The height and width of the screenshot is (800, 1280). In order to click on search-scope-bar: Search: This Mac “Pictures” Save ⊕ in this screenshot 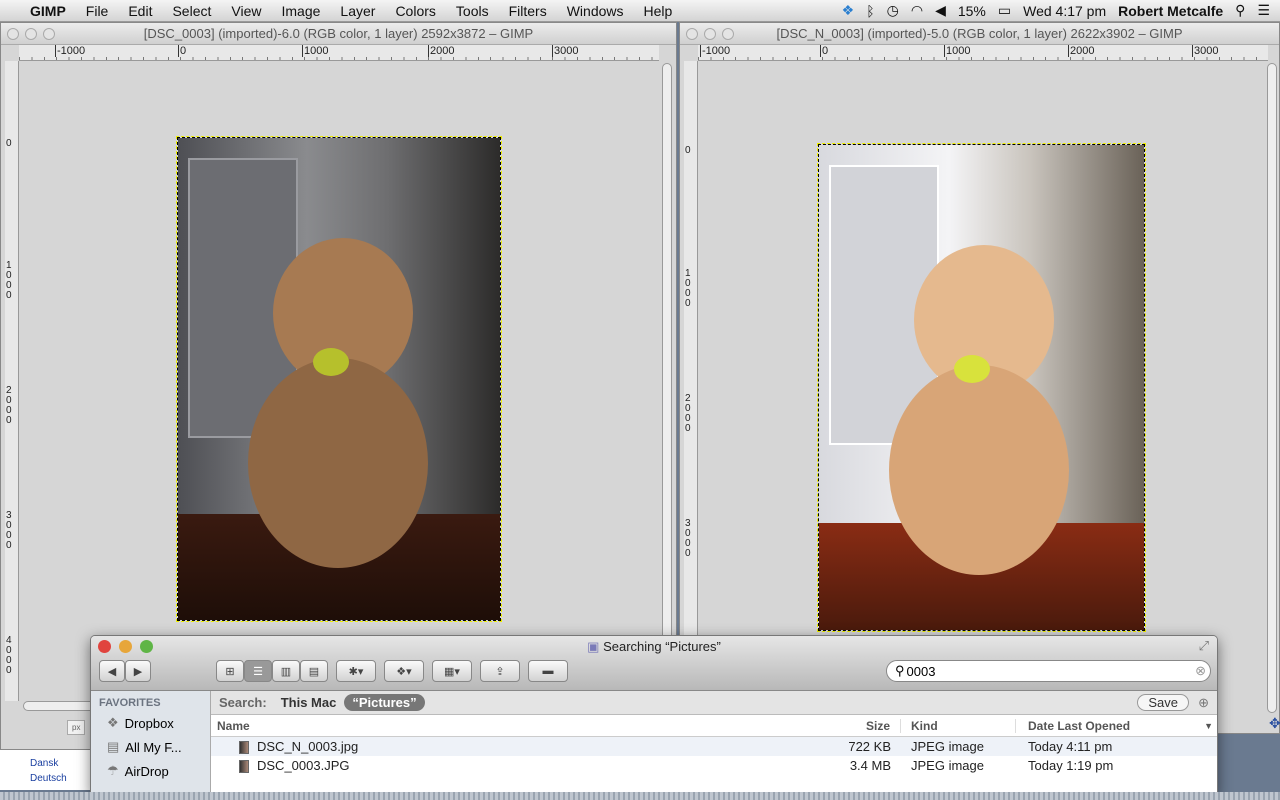, I will do `click(714, 703)`.